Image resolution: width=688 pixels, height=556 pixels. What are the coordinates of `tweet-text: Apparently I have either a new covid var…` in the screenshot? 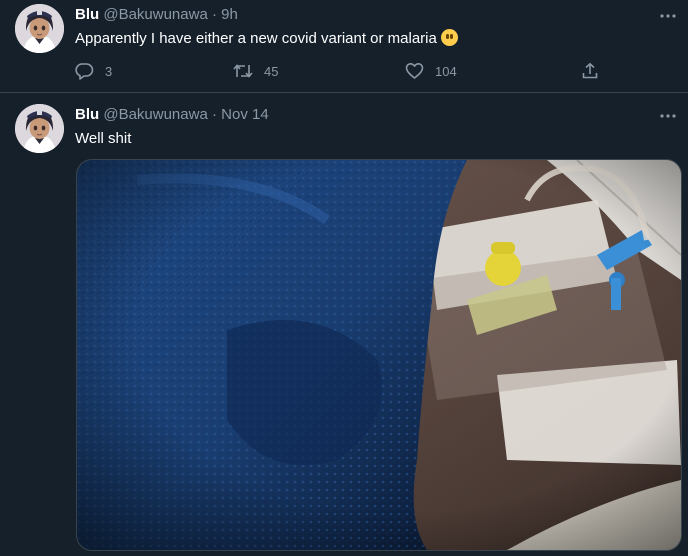 It's located at (266, 39).